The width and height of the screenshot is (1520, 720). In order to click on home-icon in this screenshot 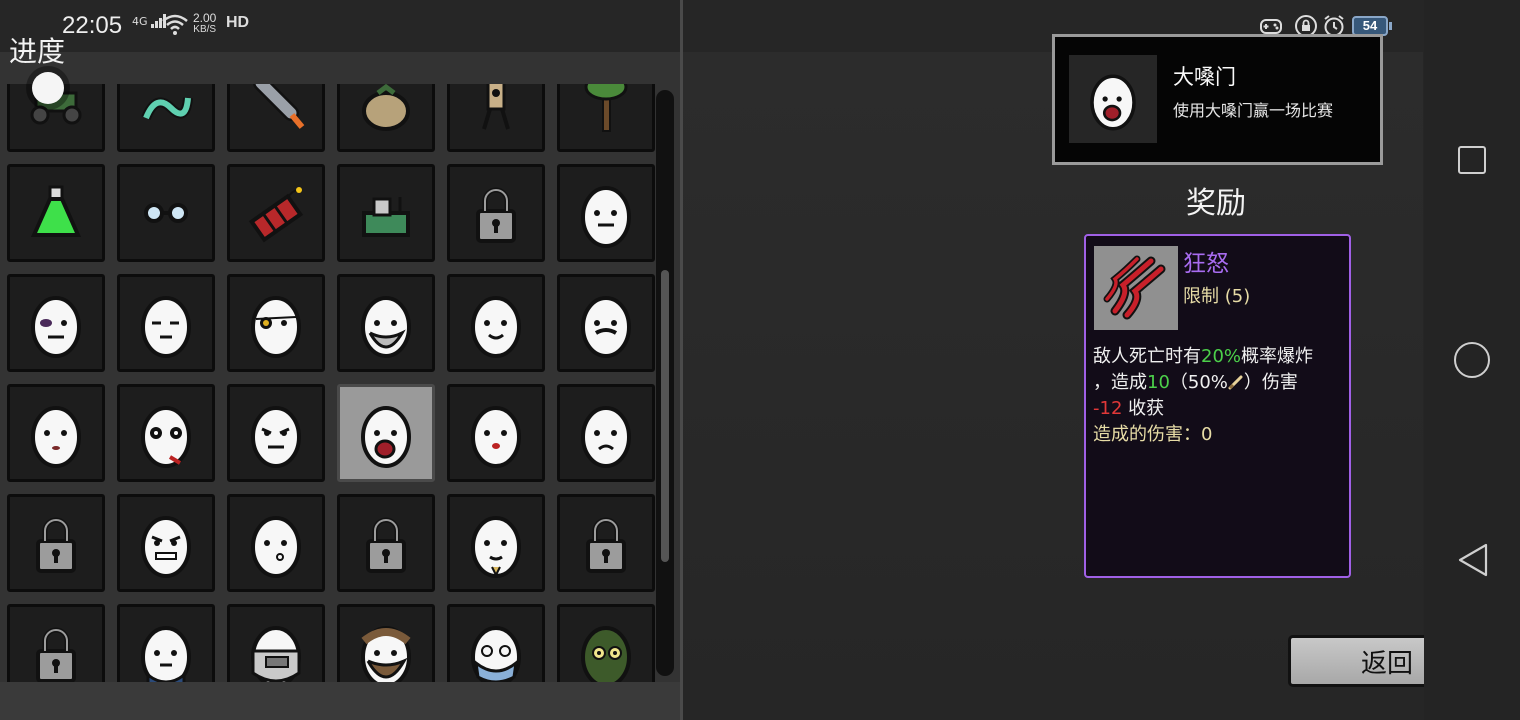, I will do `click(1472, 360)`.